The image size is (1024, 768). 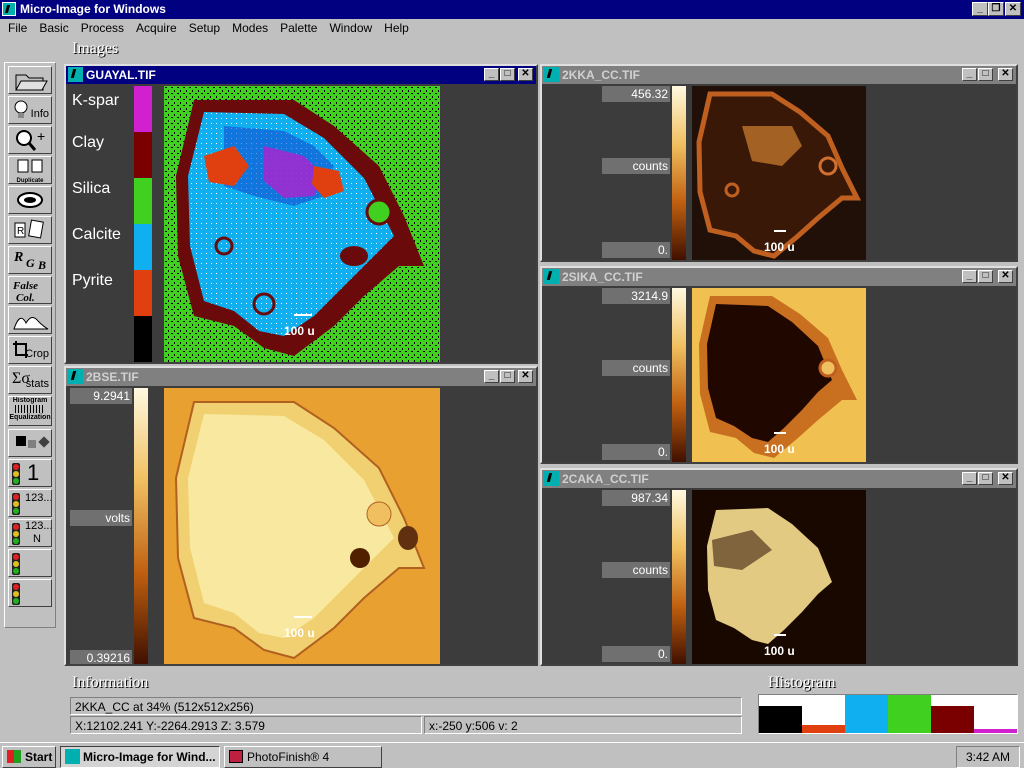 What do you see at coordinates (14, 756) in the screenshot?
I see `windows-logo-icon` at bounding box center [14, 756].